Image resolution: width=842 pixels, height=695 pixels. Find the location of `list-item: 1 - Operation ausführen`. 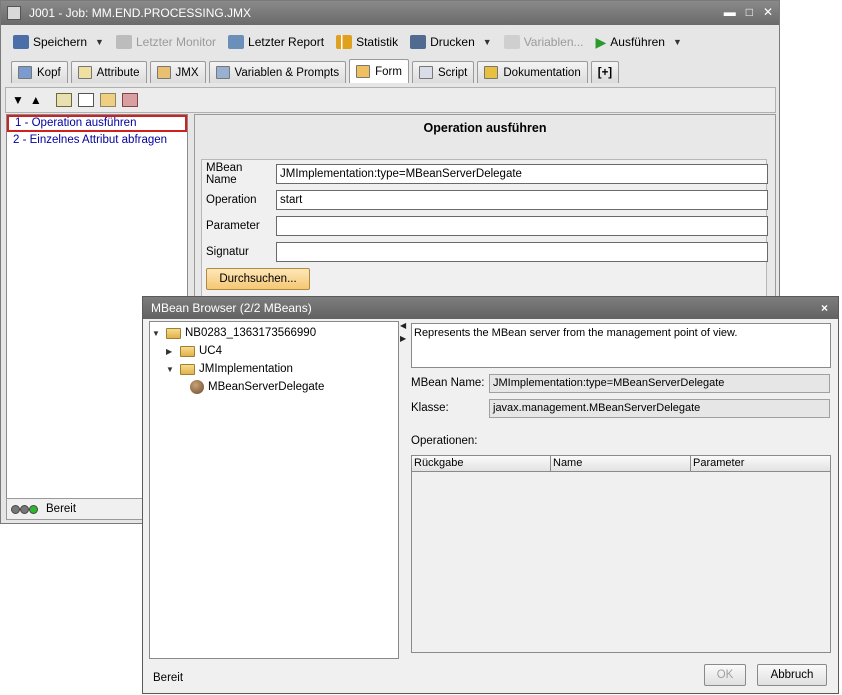

list-item: 1 - Operation ausführen is located at coordinates (97, 123).